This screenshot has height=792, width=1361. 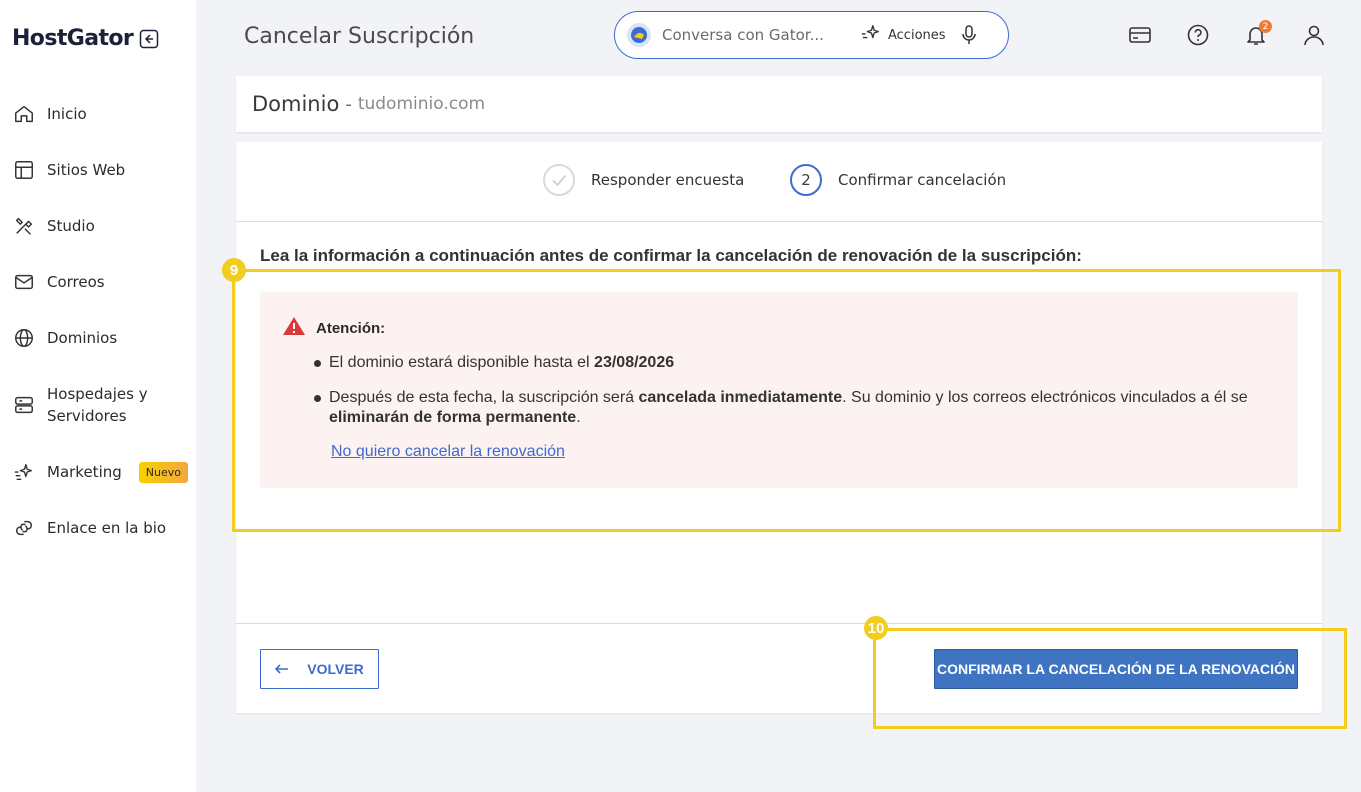 What do you see at coordinates (24, 170) in the screenshot?
I see `layout-icon` at bounding box center [24, 170].